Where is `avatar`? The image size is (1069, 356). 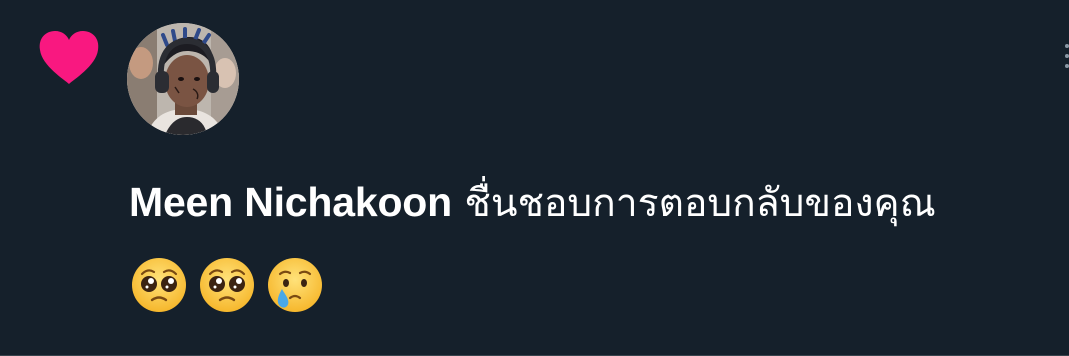
avatar is located at coordinates (183, 79).